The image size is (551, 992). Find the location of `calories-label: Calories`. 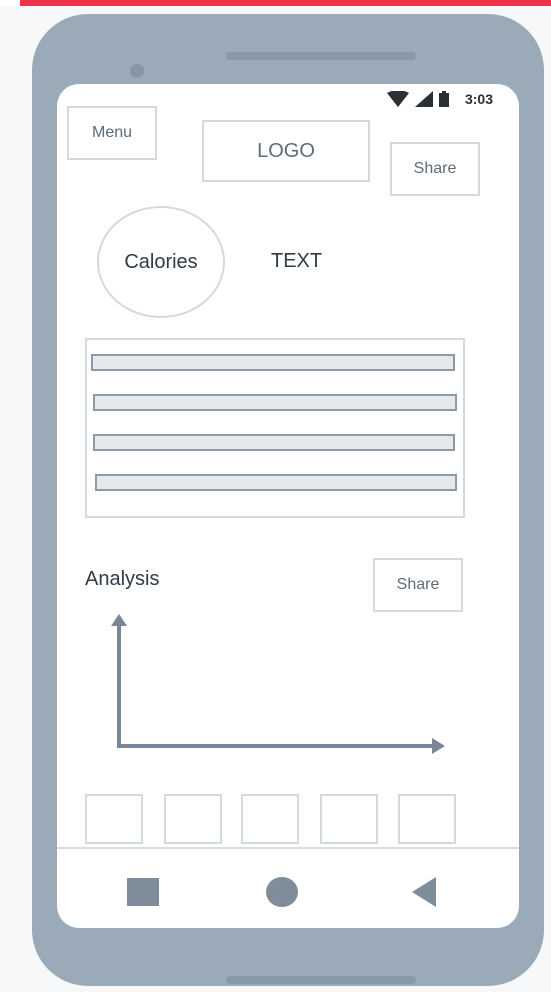

calories-label: Calories is located at coordinates (161, 261).